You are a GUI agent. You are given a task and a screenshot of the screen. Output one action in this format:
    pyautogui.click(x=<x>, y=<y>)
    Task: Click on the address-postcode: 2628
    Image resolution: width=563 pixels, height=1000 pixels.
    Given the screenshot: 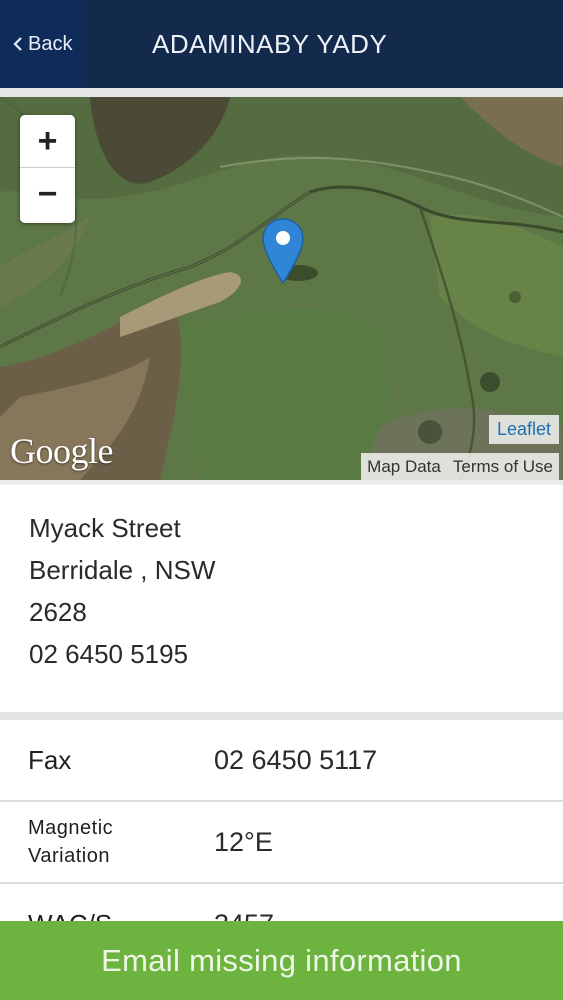 What is the action you would take?
    pyautogui.click(x=58, y=612)
    